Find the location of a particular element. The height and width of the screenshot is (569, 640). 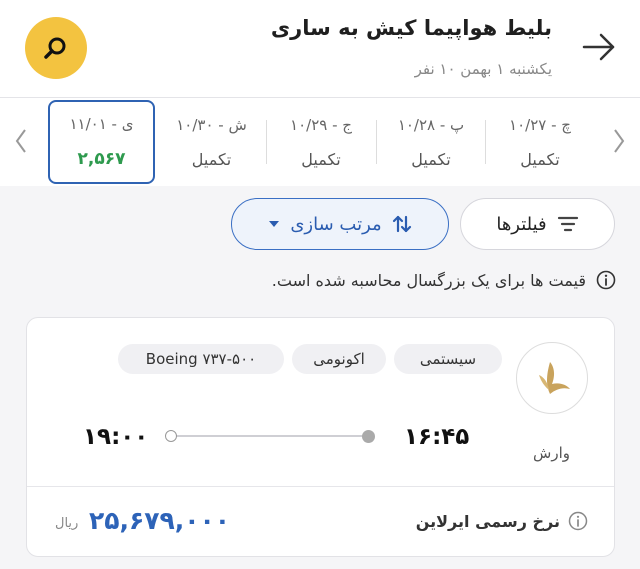

fare-label: نرخ رسمی ایرلاین is located at coordinates (502, 521).